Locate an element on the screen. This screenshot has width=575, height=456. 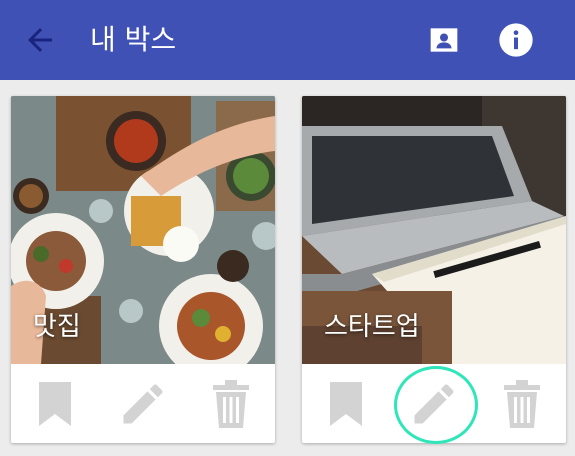
card-title: 스타트업 is located at coordinates (372, 327).